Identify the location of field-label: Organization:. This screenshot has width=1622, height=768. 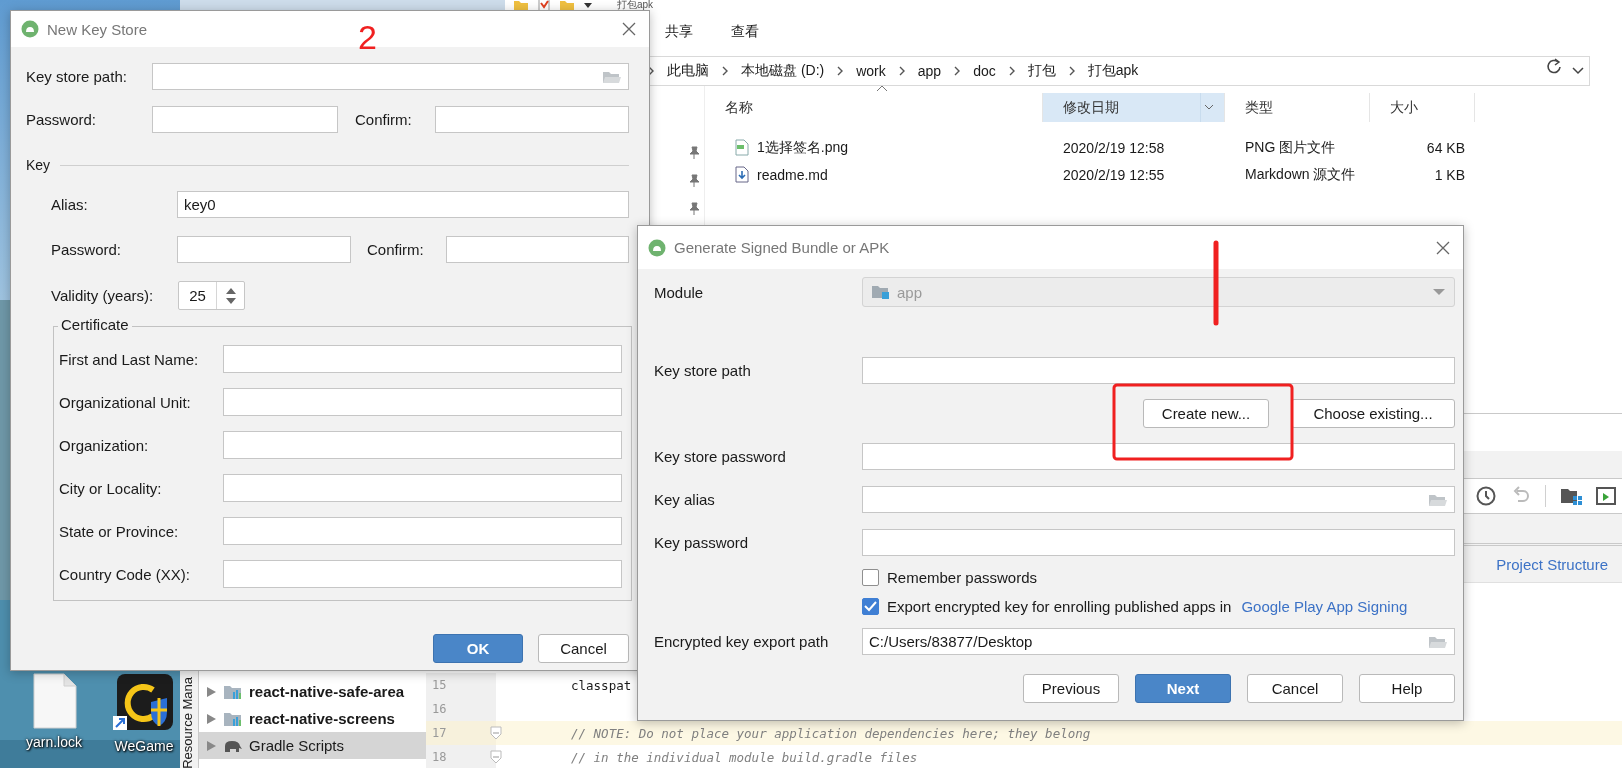
(104, 445).